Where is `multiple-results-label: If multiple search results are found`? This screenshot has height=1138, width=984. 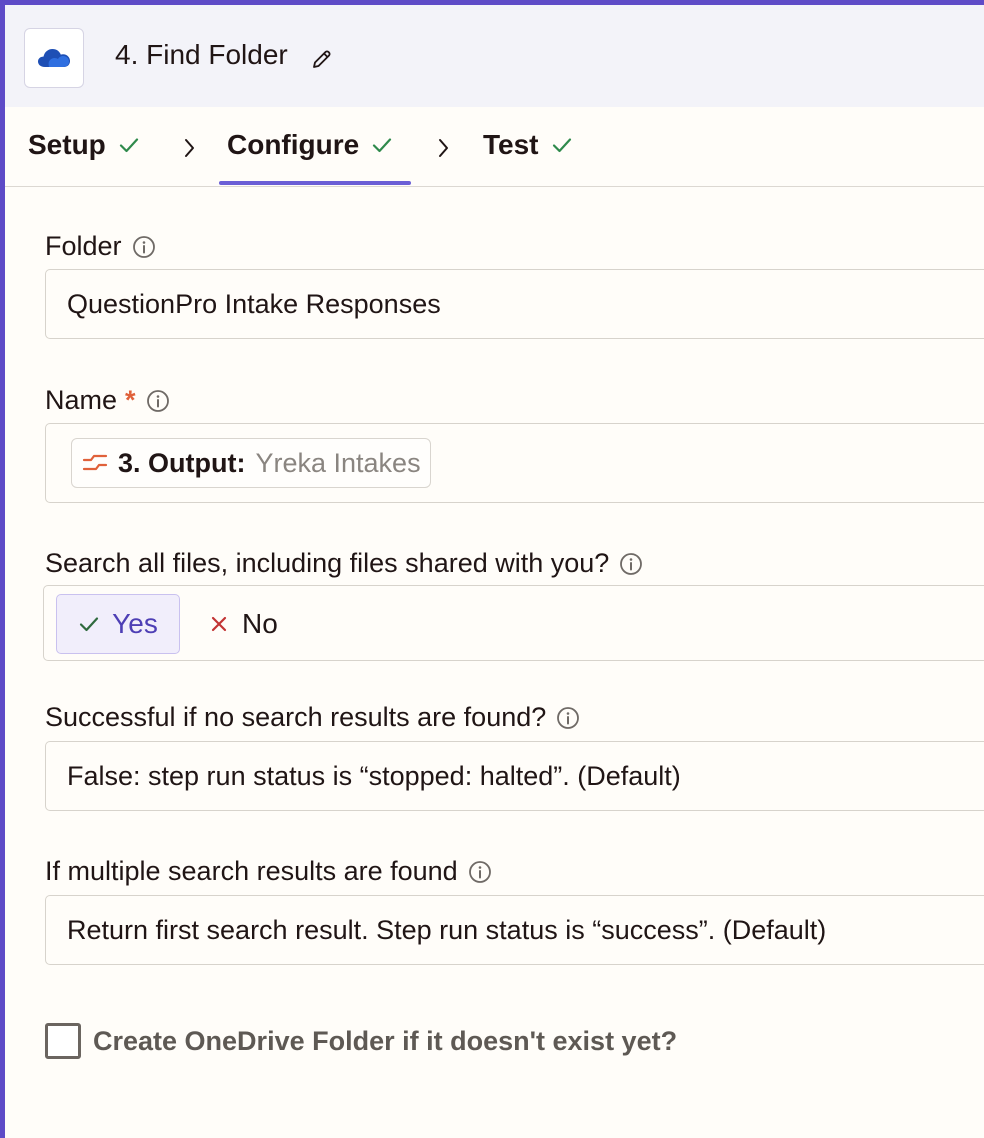 multiple-results-label: If multiple search results are found is located at coordinates (268, 871).